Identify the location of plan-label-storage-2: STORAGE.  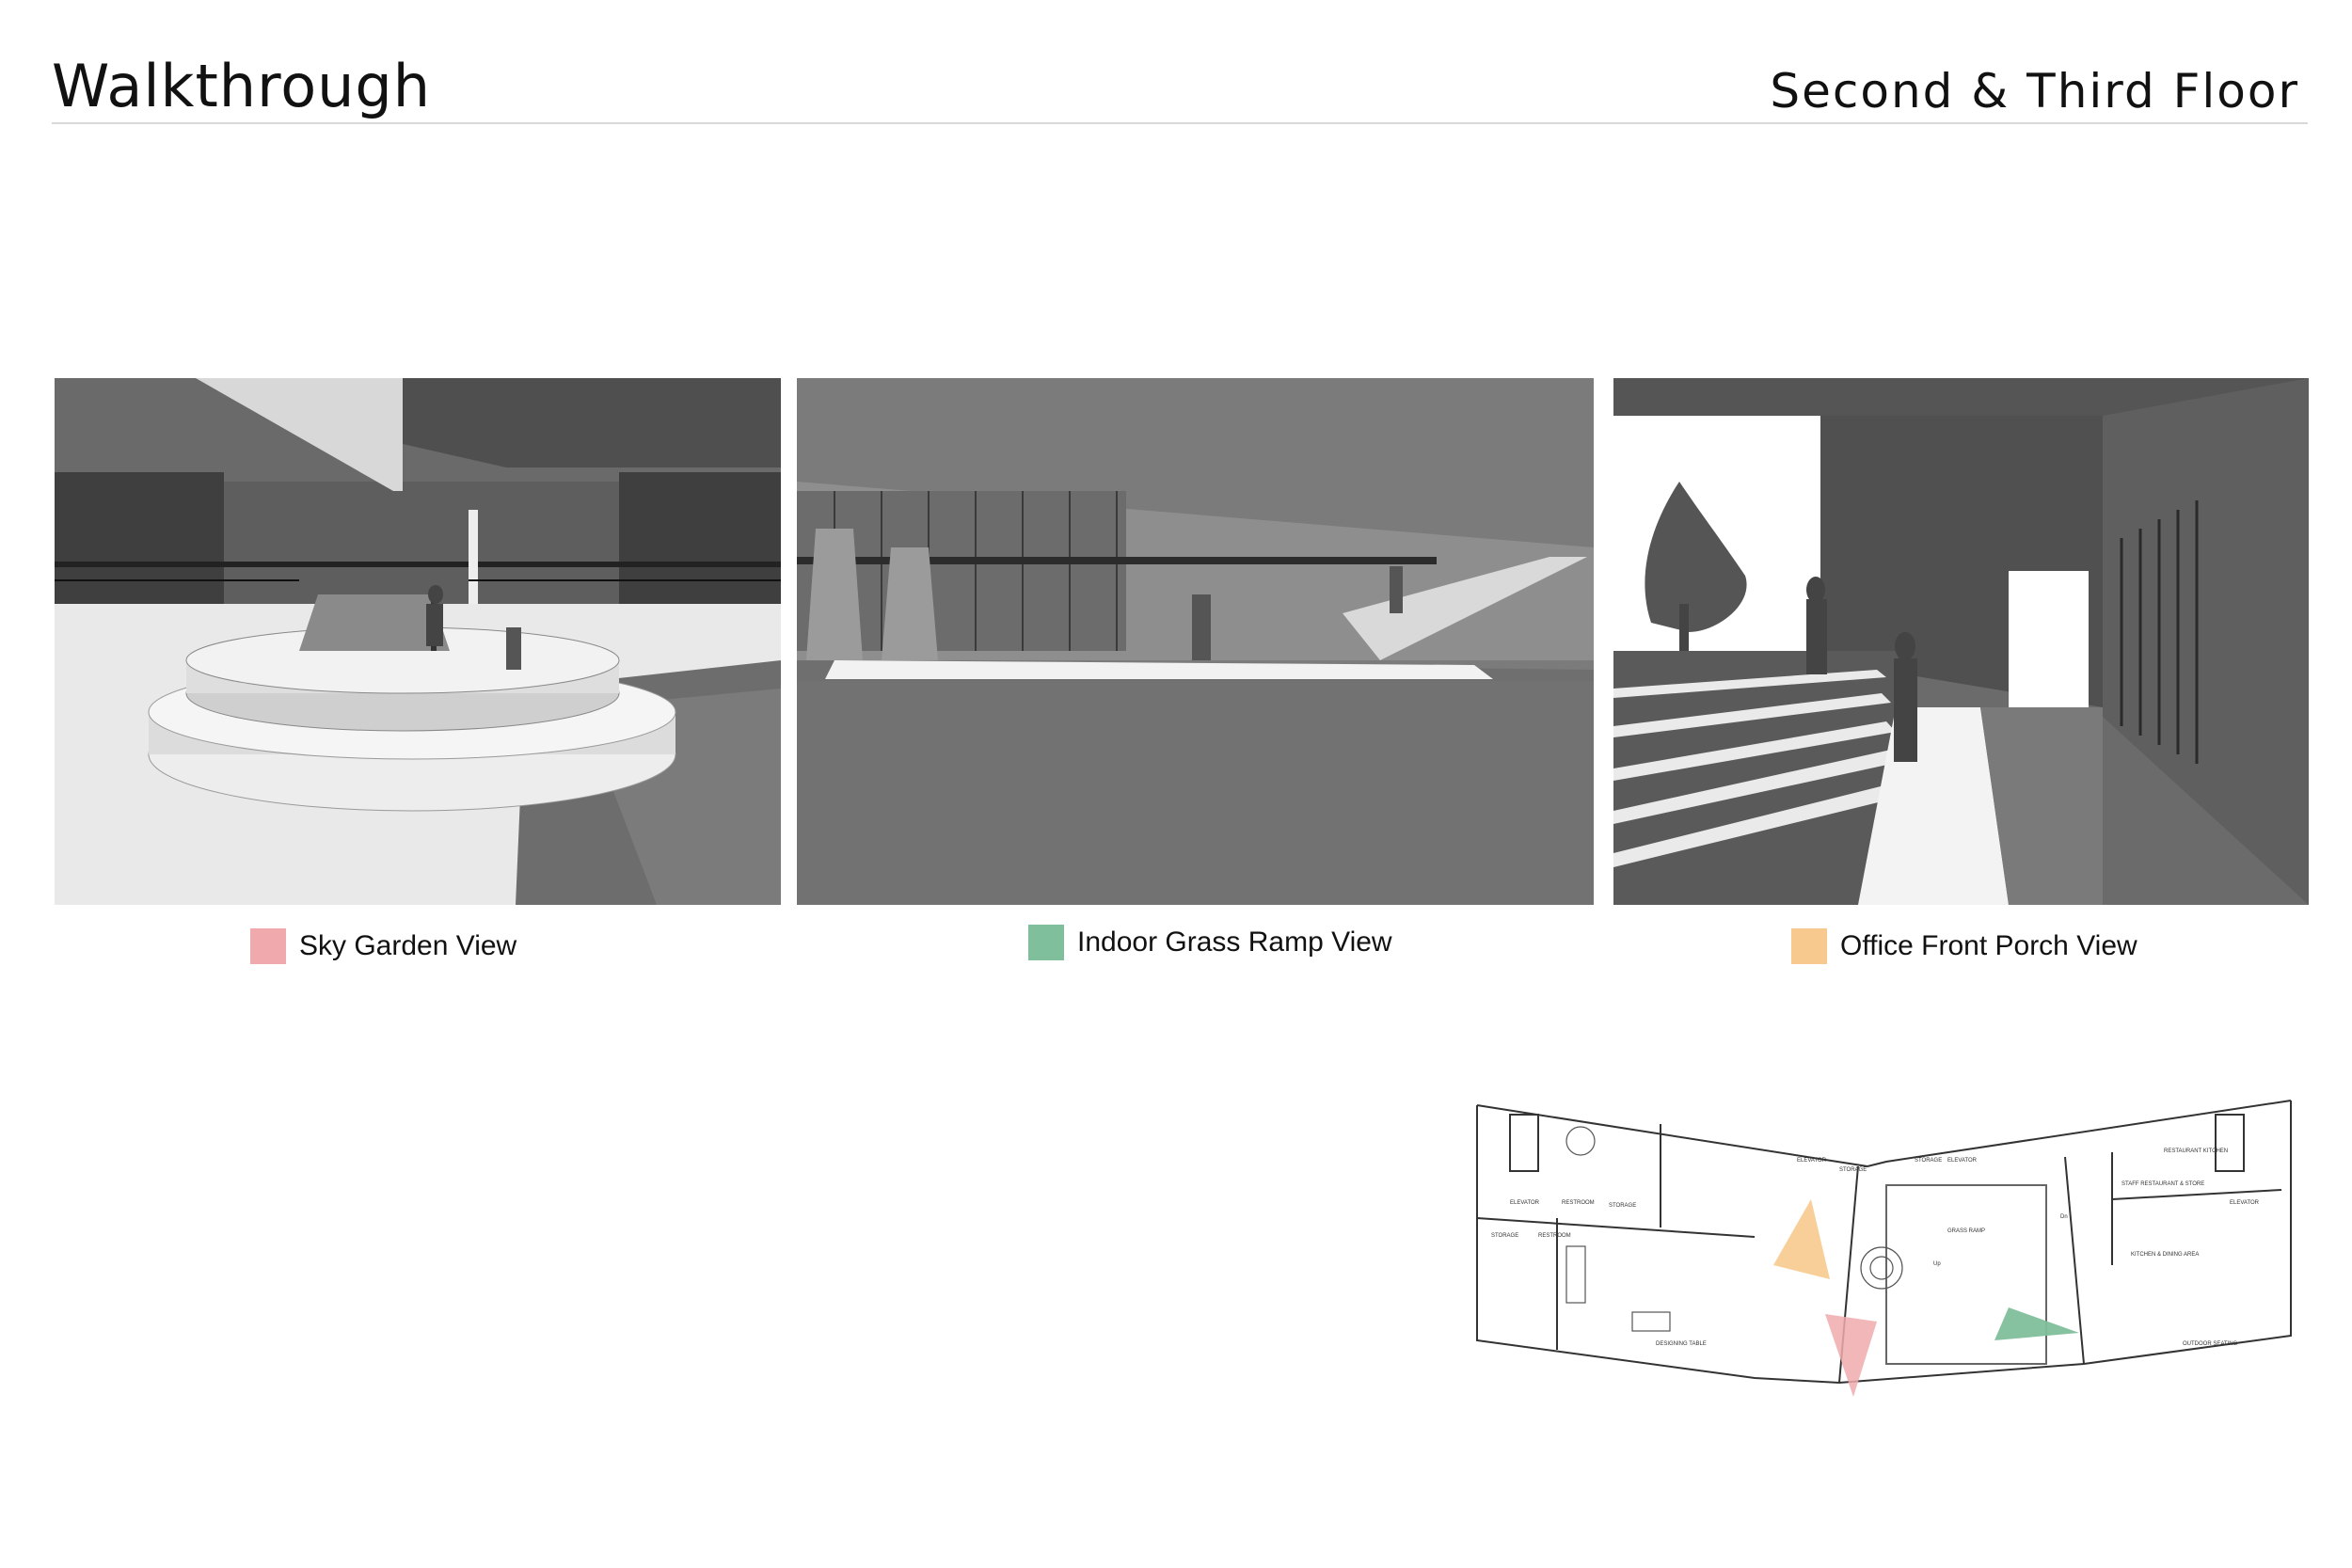
(1622, 1206).